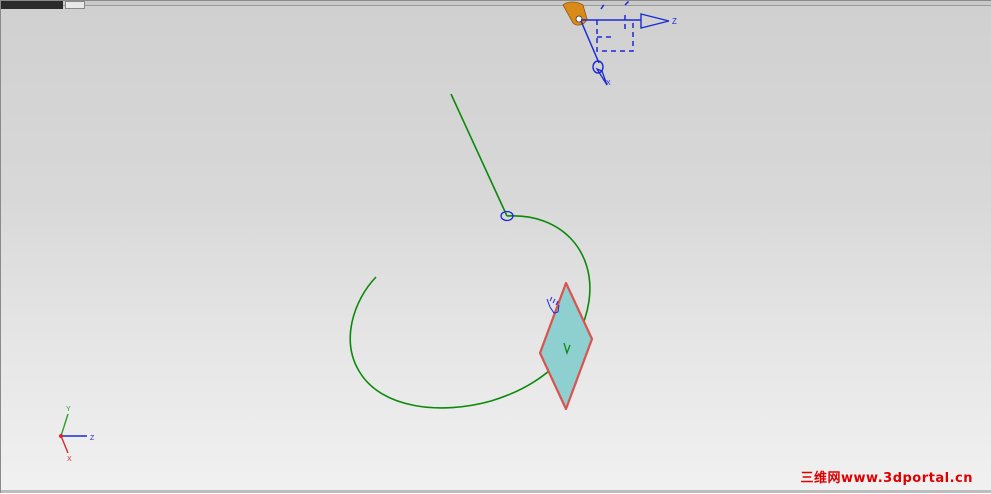  What do you see at coordinates (479, 155) in the screenshot?
I see `line-segment` at bounding box center [479, 155].